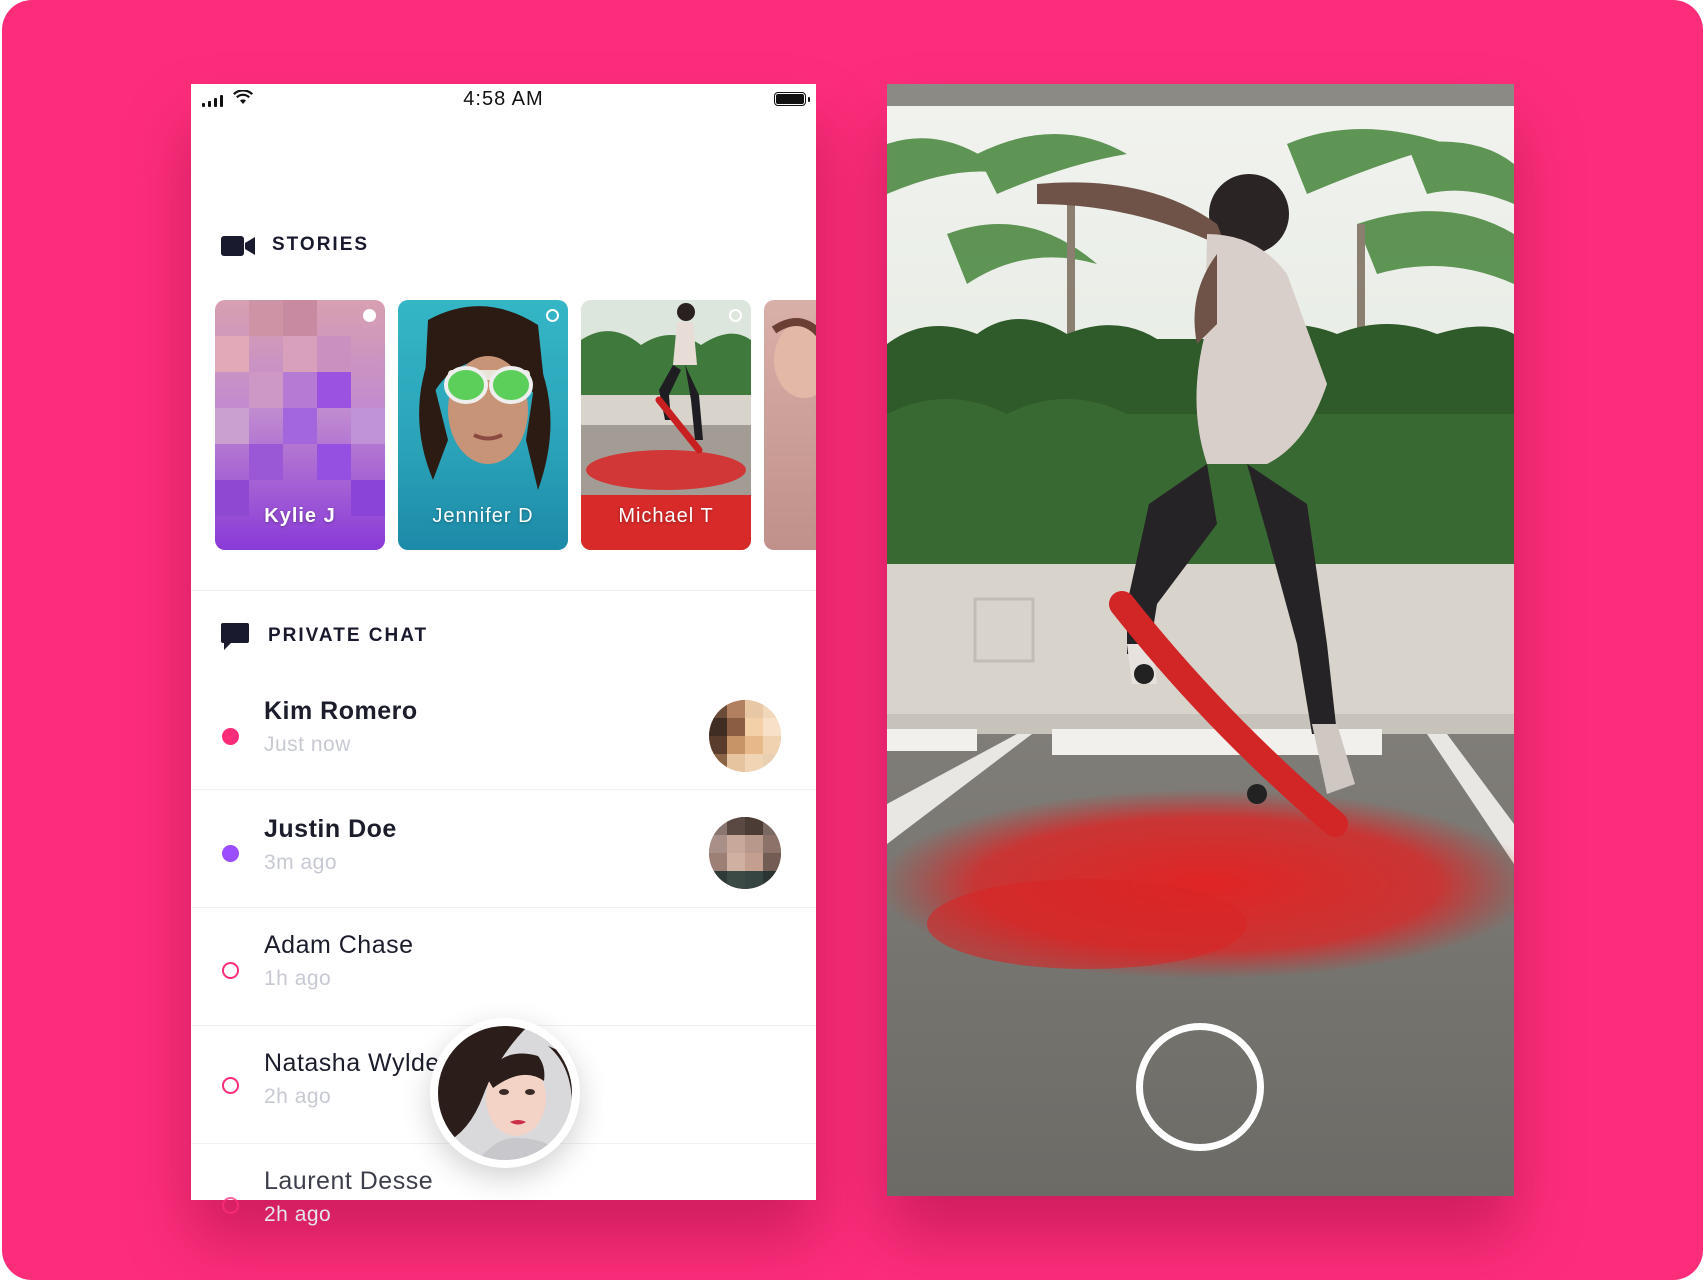 The width and height of the screenshot is (1705, 1280). I want to click on status-bar: 4:58 AM, so click(503, 106).